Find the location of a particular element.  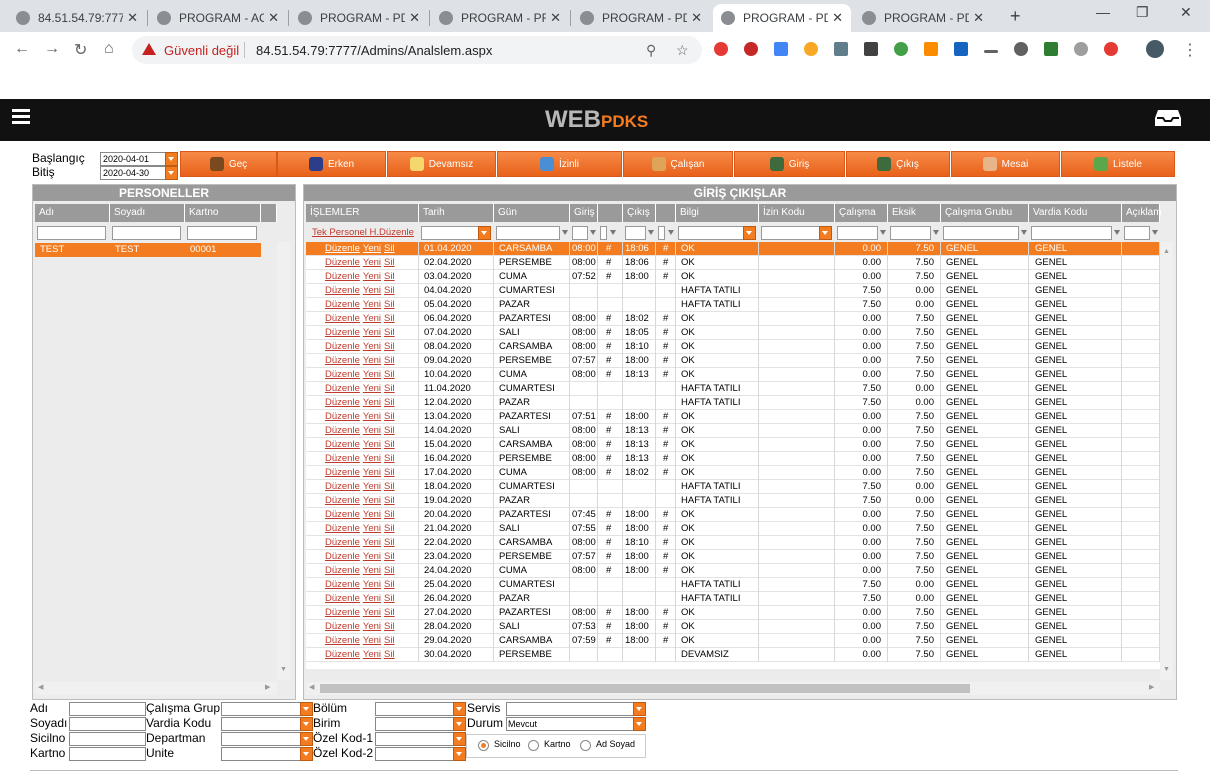

personnel-column-header: Soyadı is located at coordinates (147, 213).